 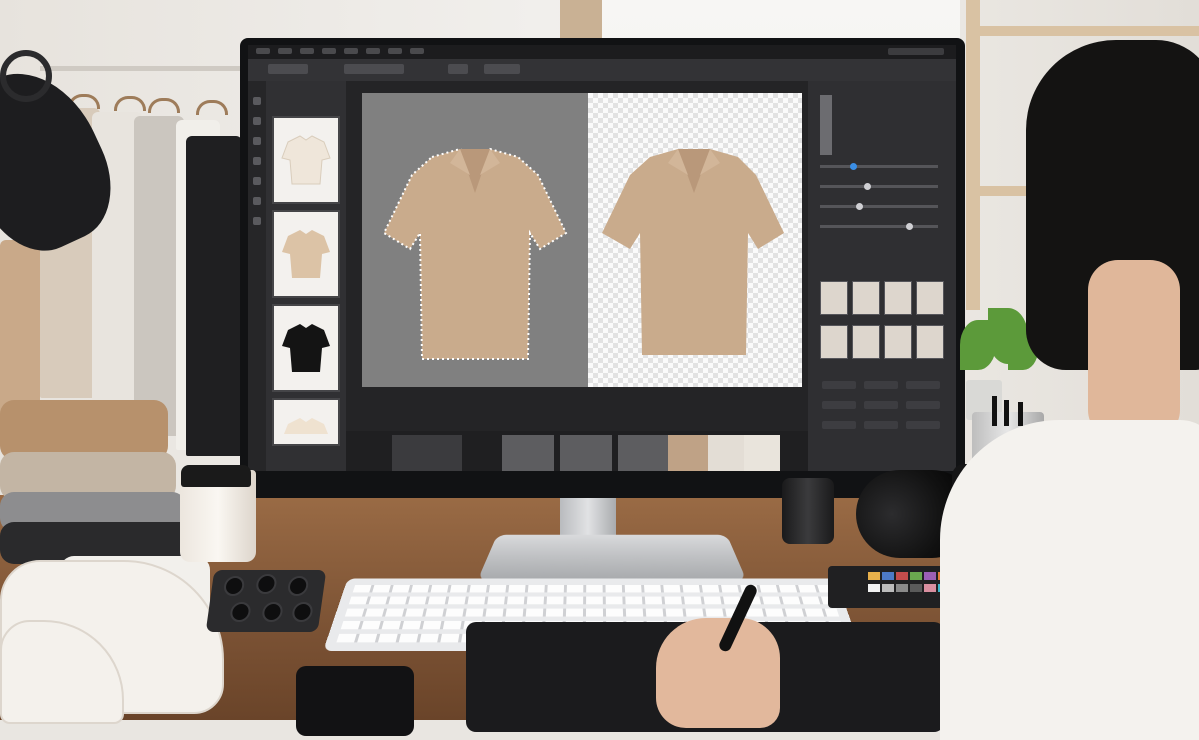 What do you see at coordinates (140, 68) in the screenshot?
I see `clothing-rail` at bounding box center [140, 68].